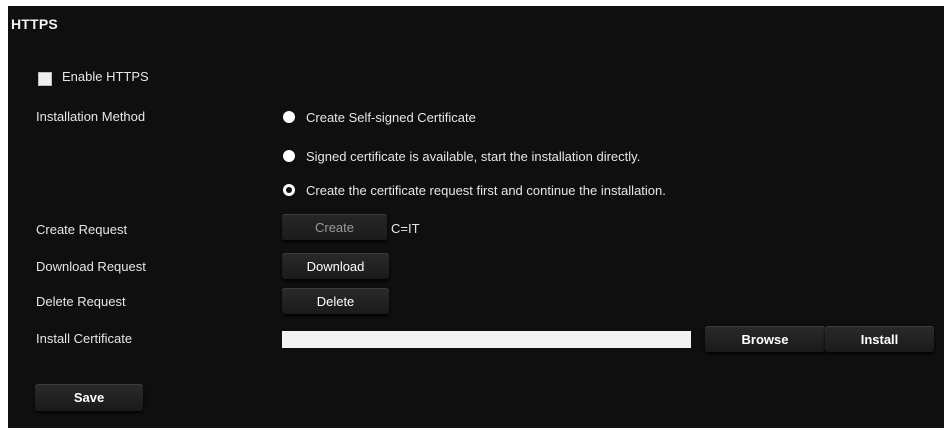 The width and height of the screenshot is (944, 433). I want to click on radio-button-create-request-first, so click(289, 190).